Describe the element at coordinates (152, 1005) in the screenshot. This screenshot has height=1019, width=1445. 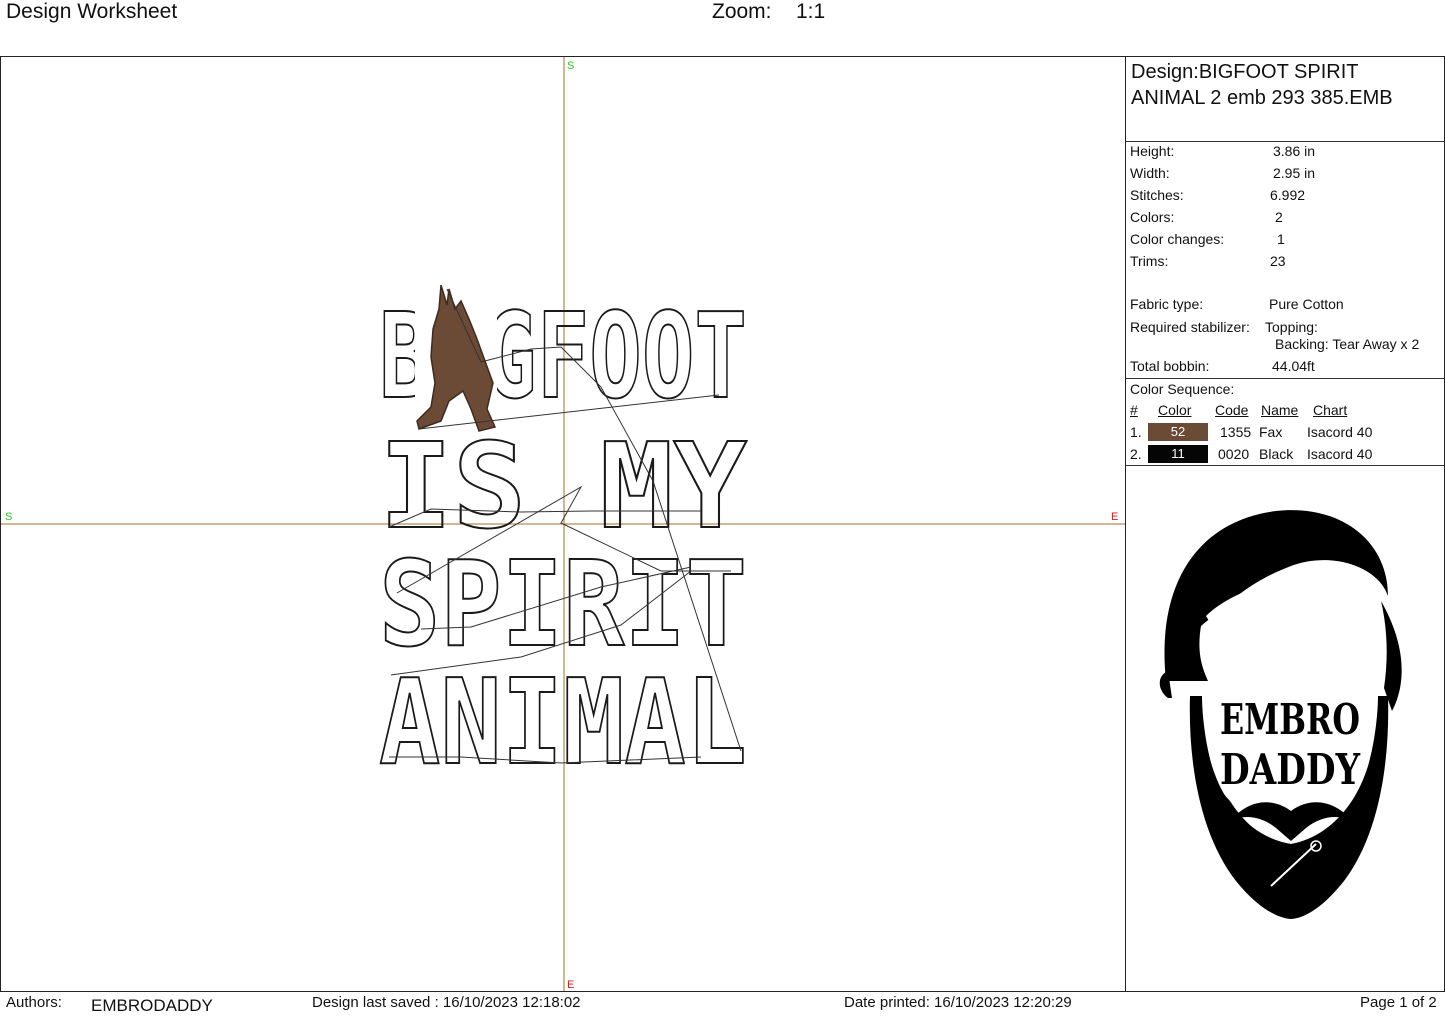
I see `authors-value: EMBRODADDY` at that location.